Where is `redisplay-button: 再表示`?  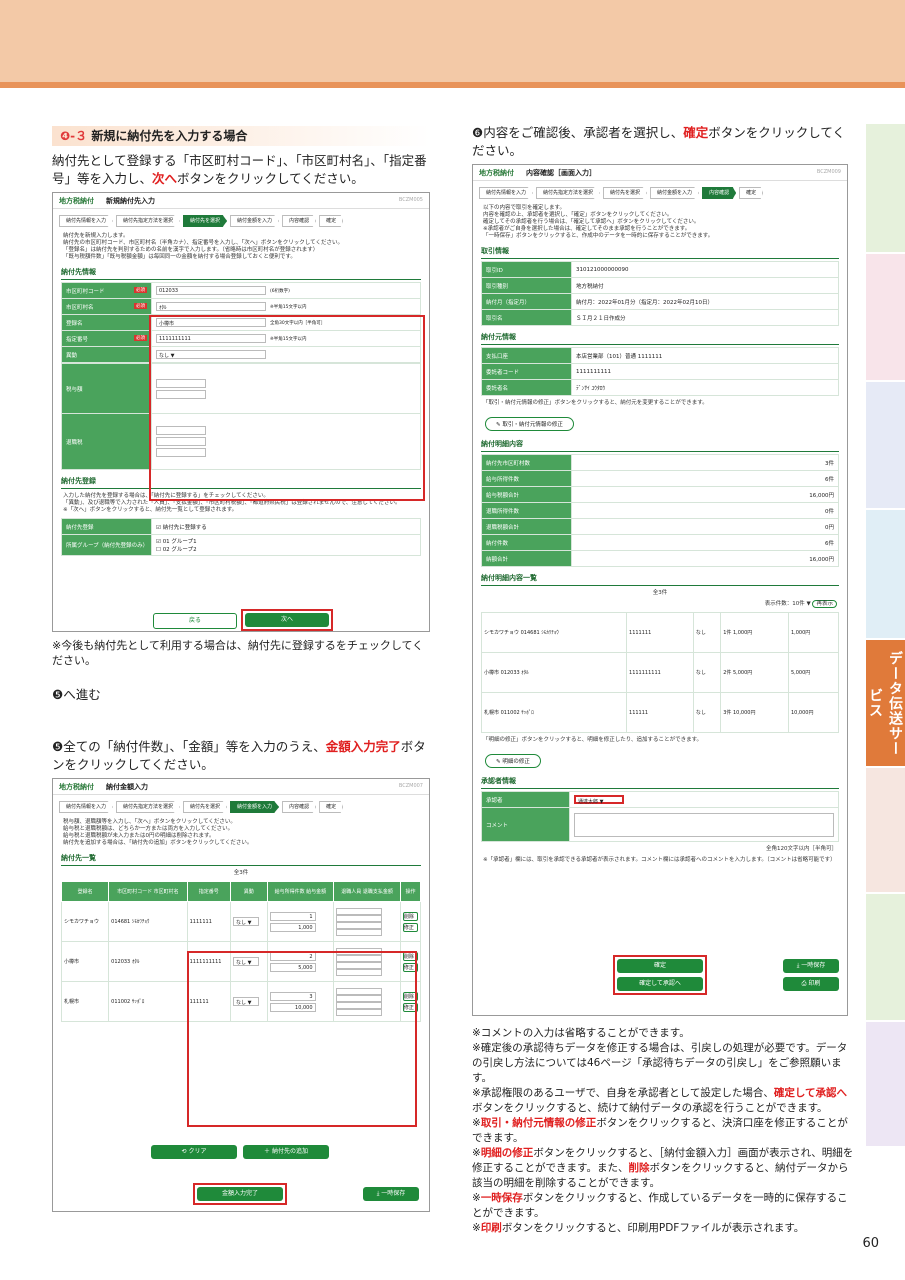
redisplay-button: 再表示 is located at coordinates (824, 604).